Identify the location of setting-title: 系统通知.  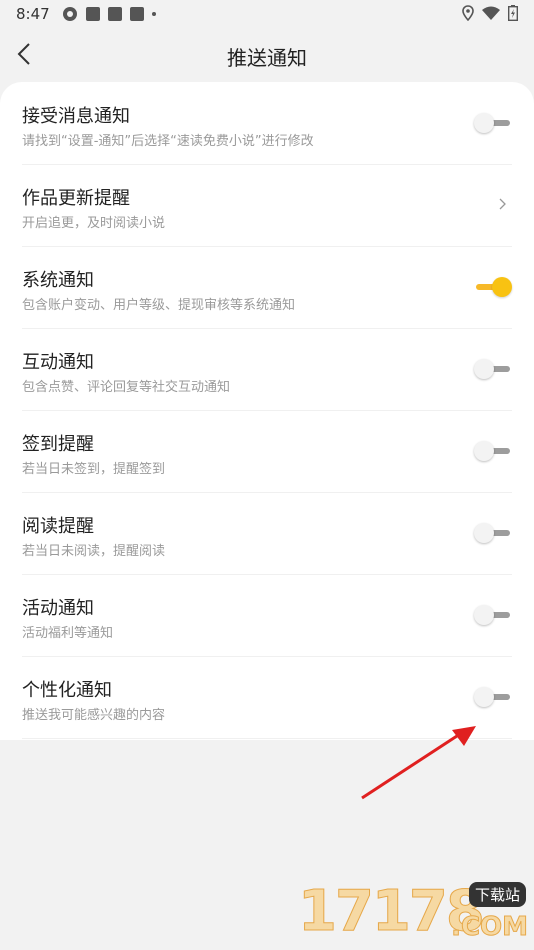
(58, 280).